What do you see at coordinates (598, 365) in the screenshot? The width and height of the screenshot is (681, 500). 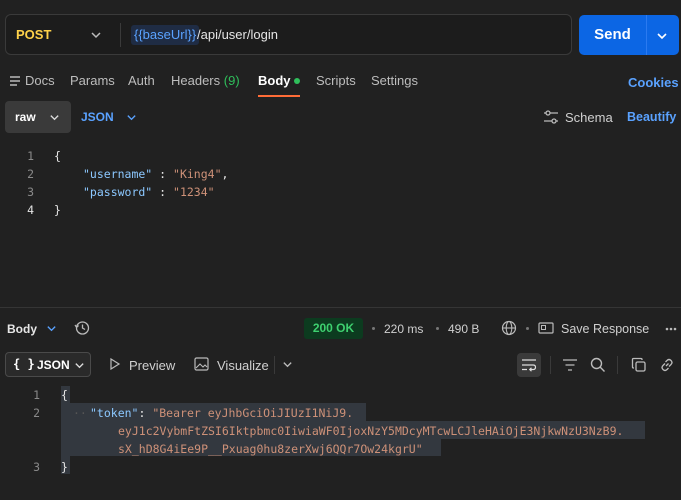 I see `search-icon` at bounding box center [598, 365].